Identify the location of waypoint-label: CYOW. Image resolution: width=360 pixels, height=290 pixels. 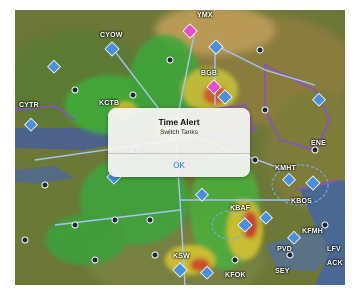
(111, 35).